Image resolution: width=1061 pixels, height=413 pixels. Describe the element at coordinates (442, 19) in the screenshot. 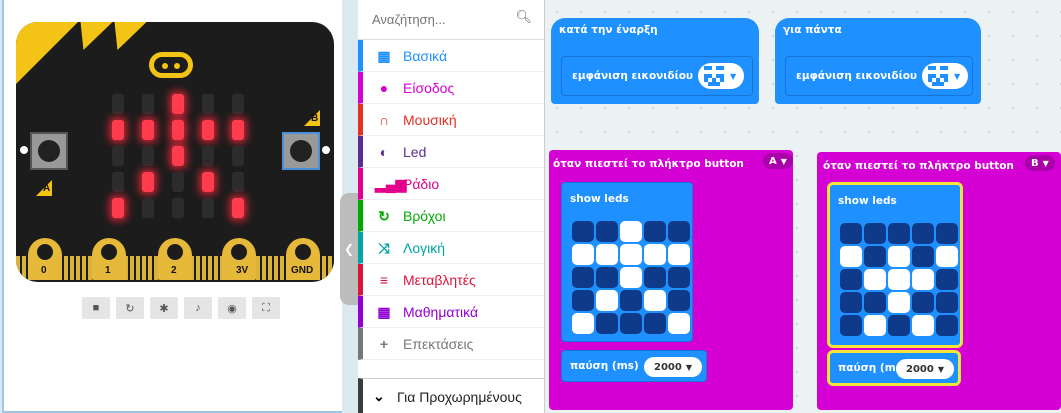

I see `search-input` at that location.